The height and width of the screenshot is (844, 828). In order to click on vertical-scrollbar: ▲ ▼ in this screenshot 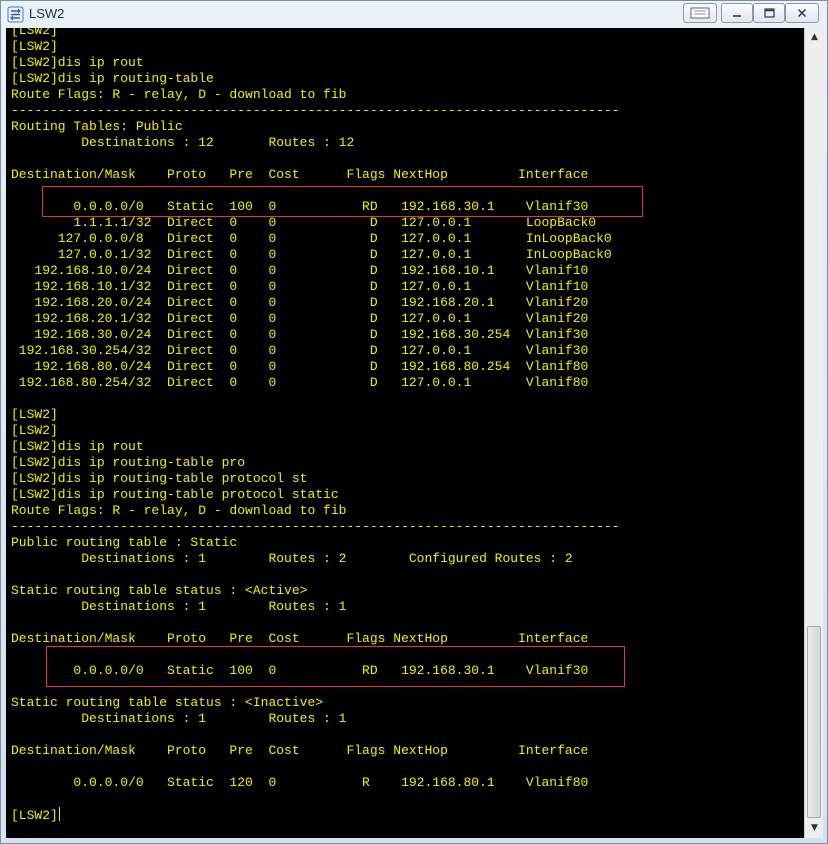, I will do `click(813, 433)`.